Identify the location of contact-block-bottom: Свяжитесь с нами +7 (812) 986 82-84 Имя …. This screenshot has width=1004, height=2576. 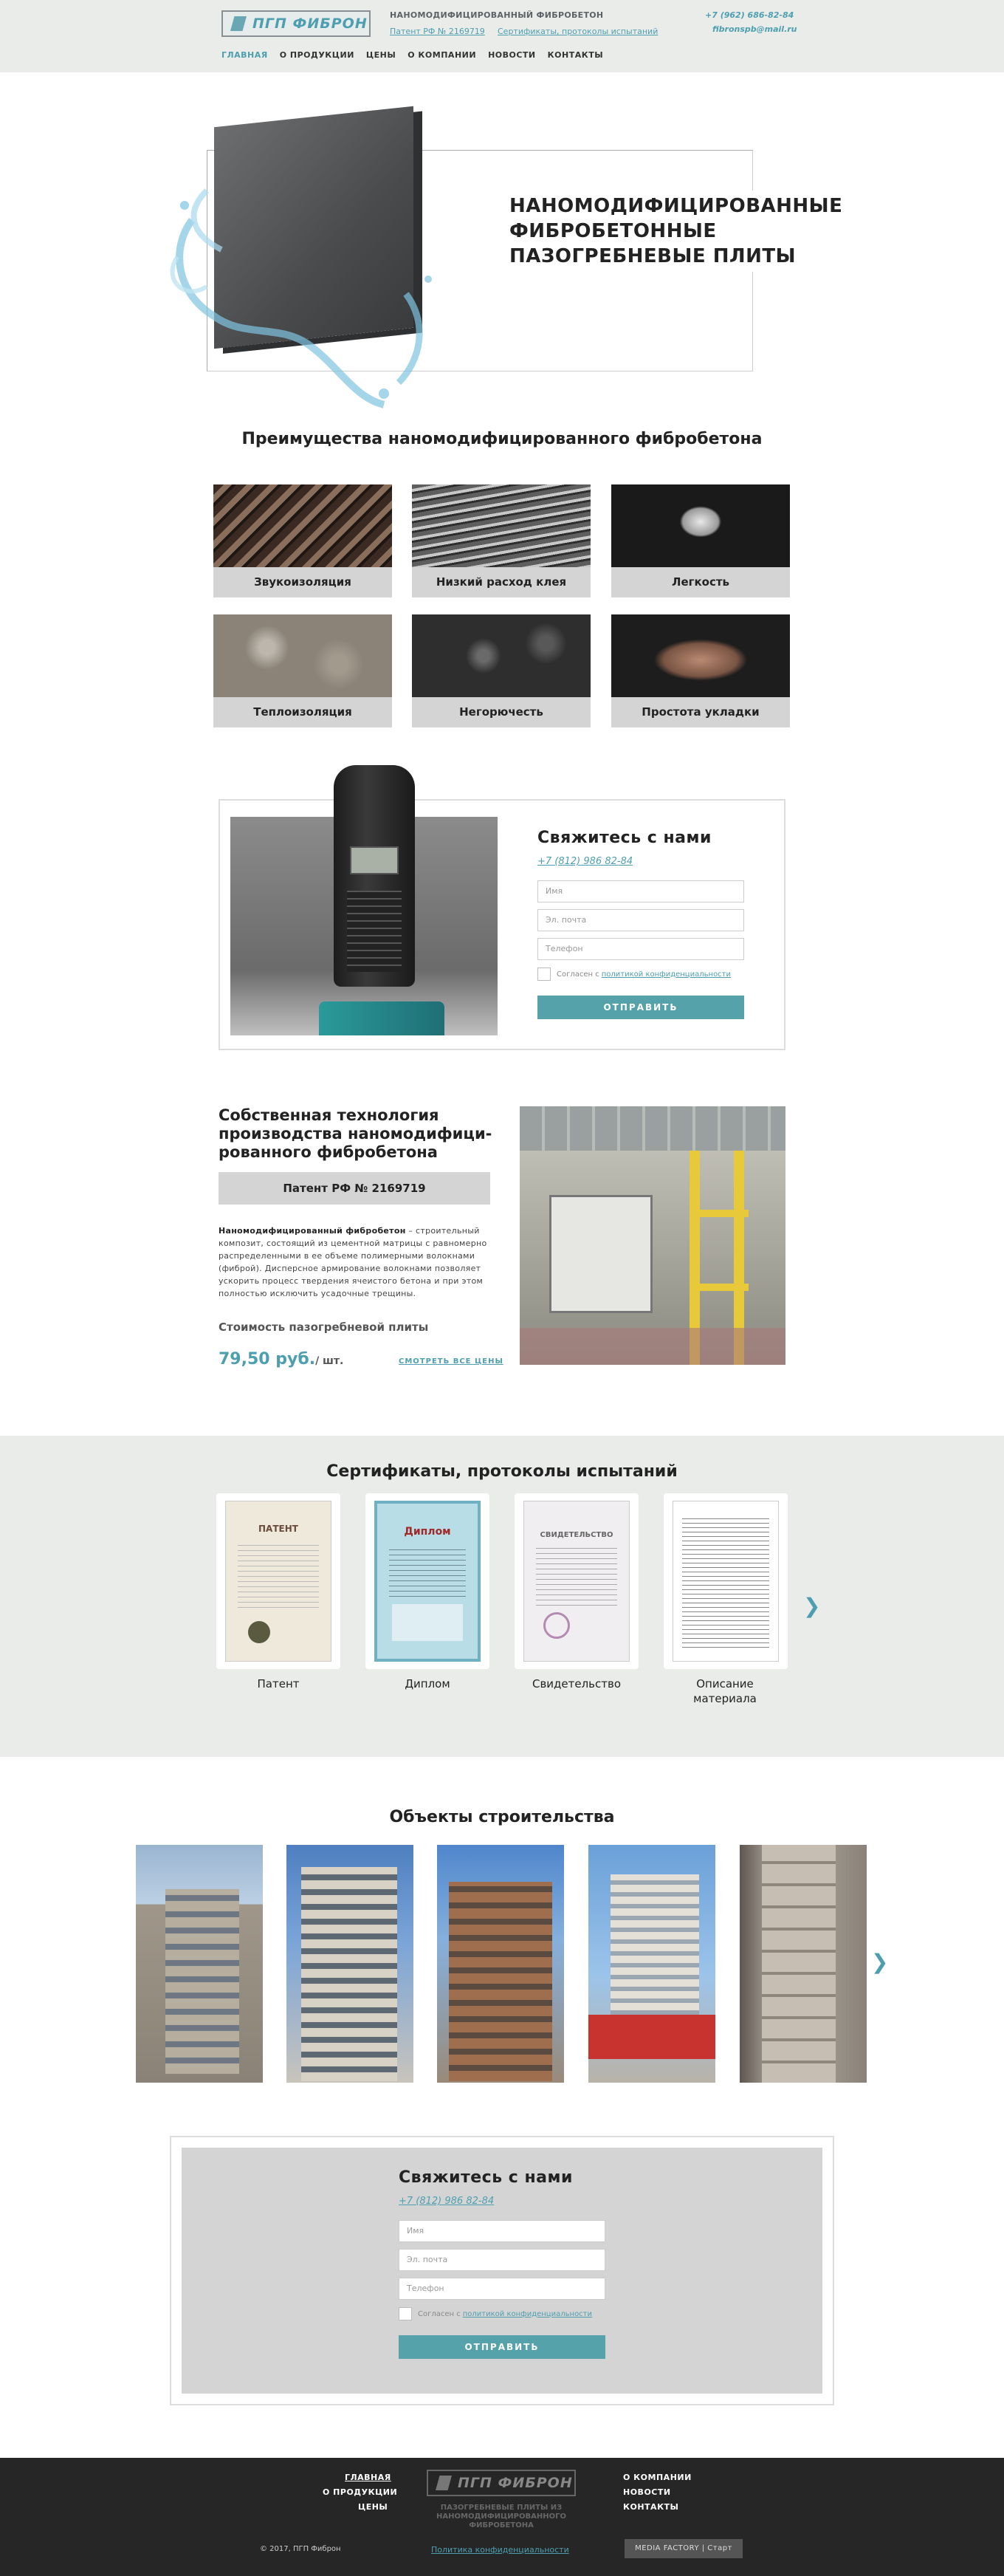
(502, 2270).